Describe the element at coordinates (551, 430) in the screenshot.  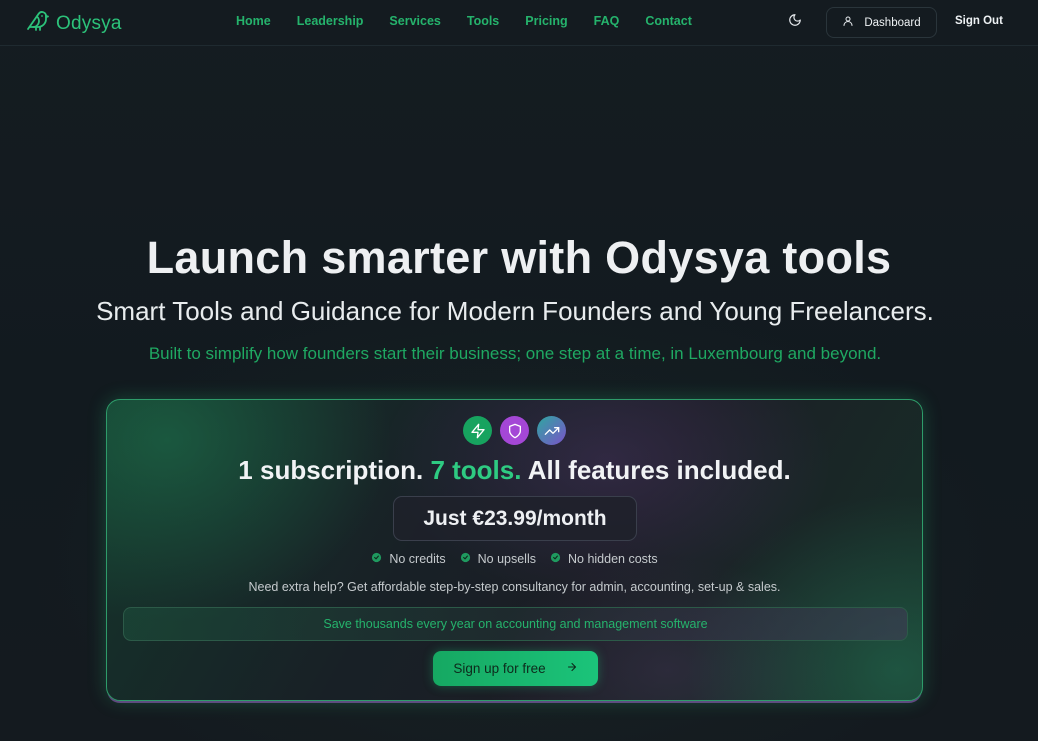
I see `trending-up-icon` at that location.